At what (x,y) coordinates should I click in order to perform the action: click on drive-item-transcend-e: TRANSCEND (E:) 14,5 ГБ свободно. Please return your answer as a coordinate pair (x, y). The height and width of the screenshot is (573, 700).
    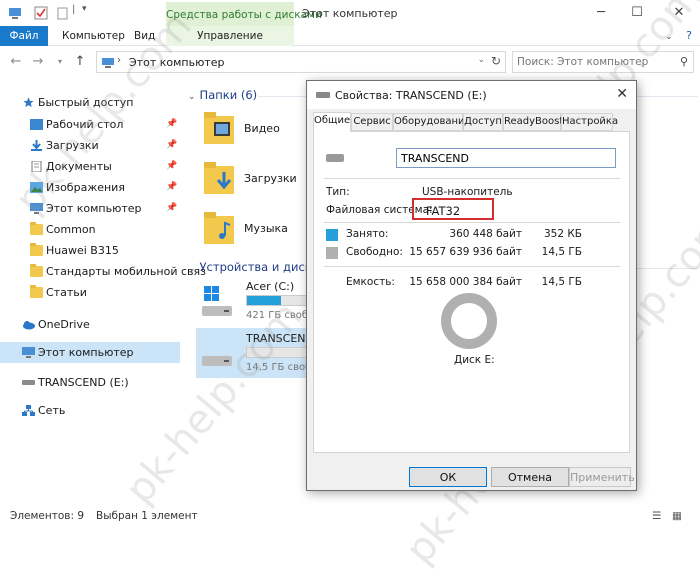
    Looking at the image, I should click on (266, 353).